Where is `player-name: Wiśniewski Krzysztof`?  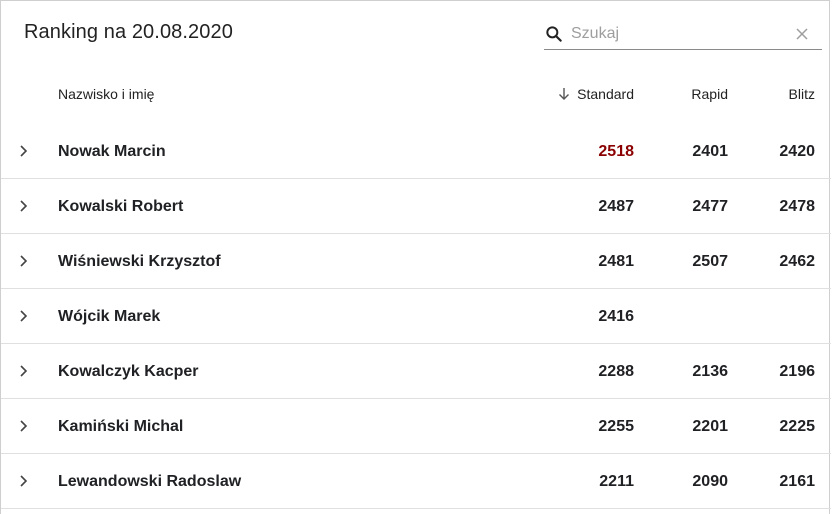 player-name: Wiśniewski Krzysztof is located at coordinates (139, 261).